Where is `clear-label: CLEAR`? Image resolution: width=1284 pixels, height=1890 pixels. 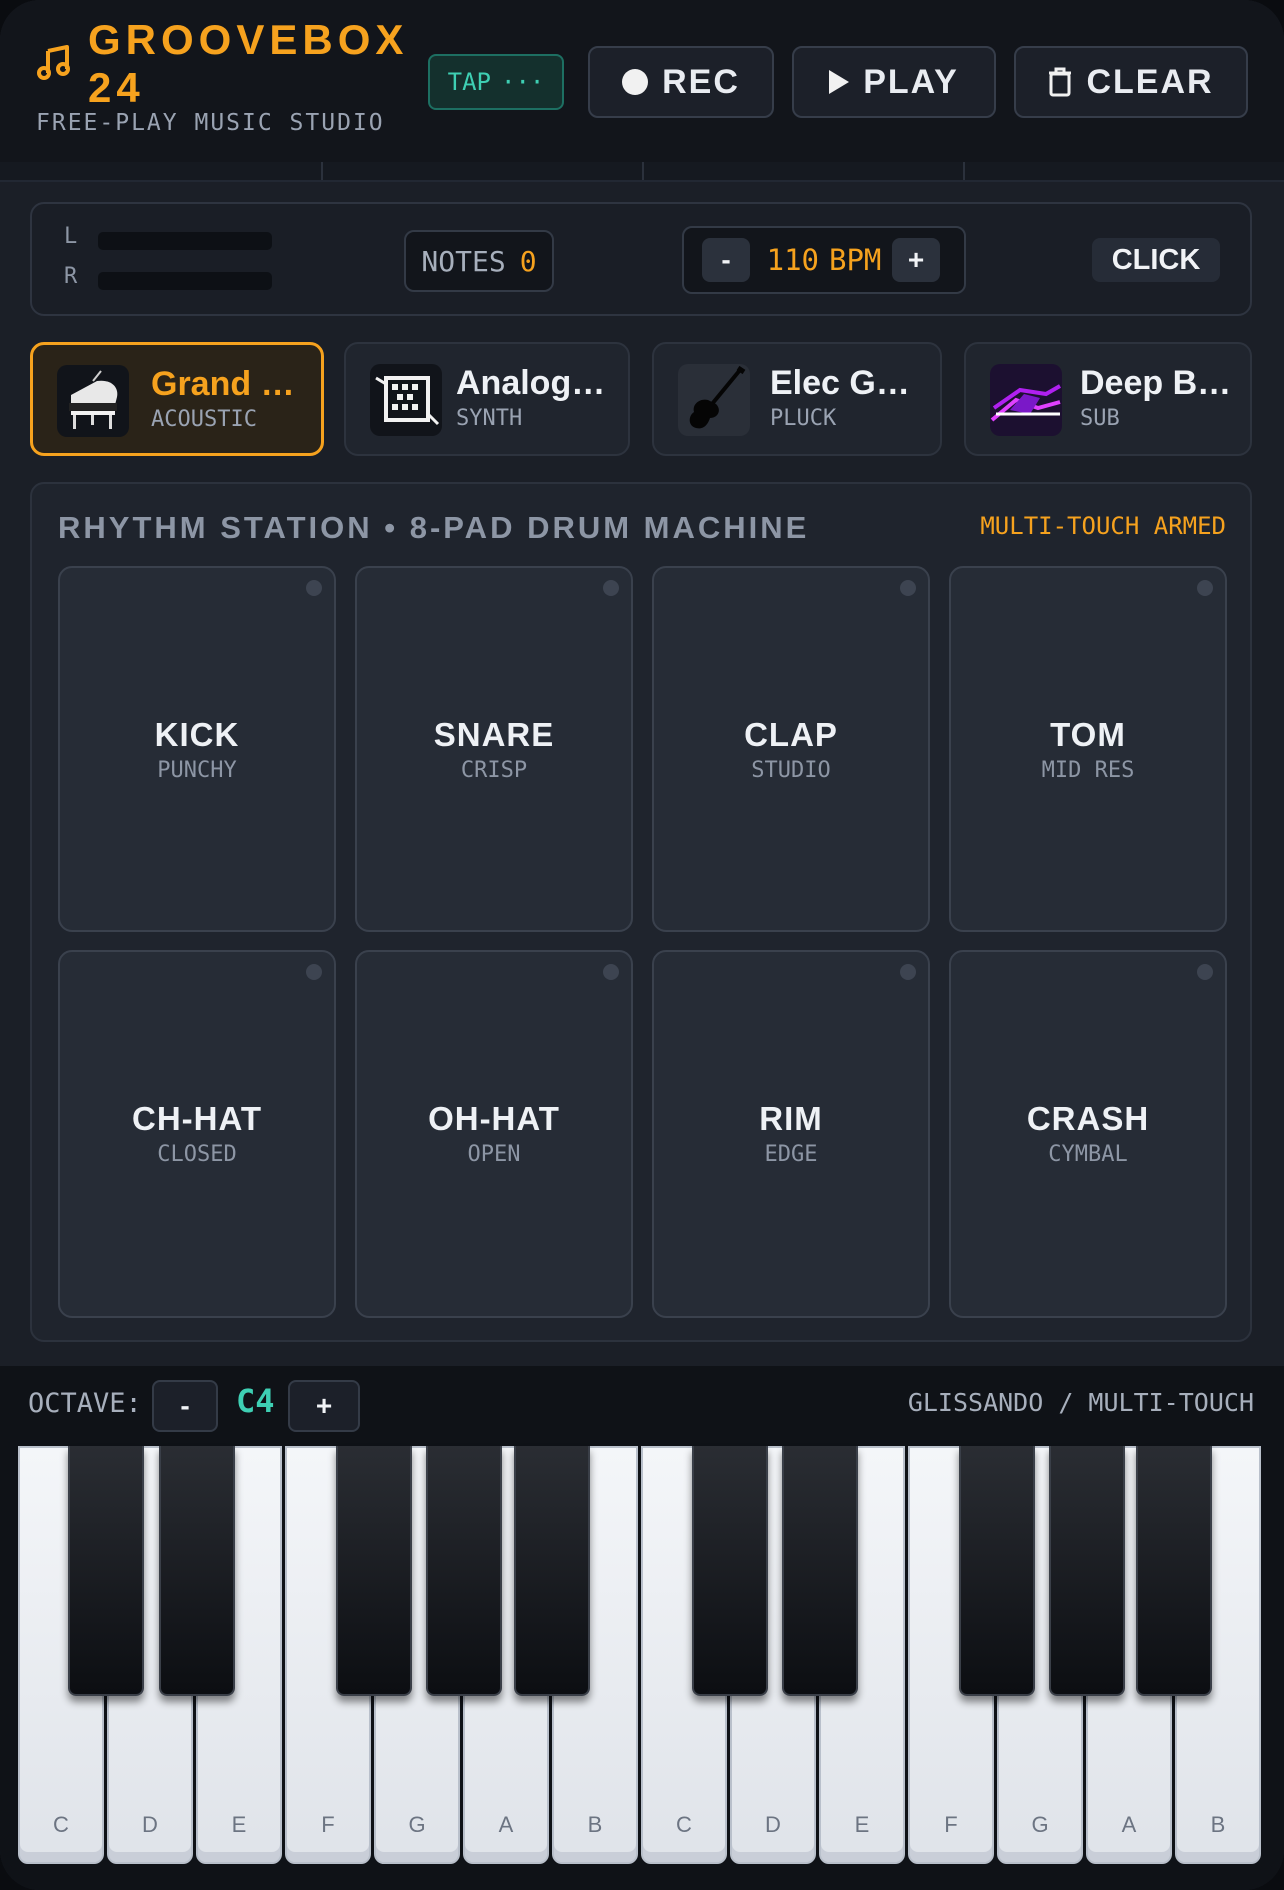
clear-label: CLEAR is located at coordinates (1150, 81).